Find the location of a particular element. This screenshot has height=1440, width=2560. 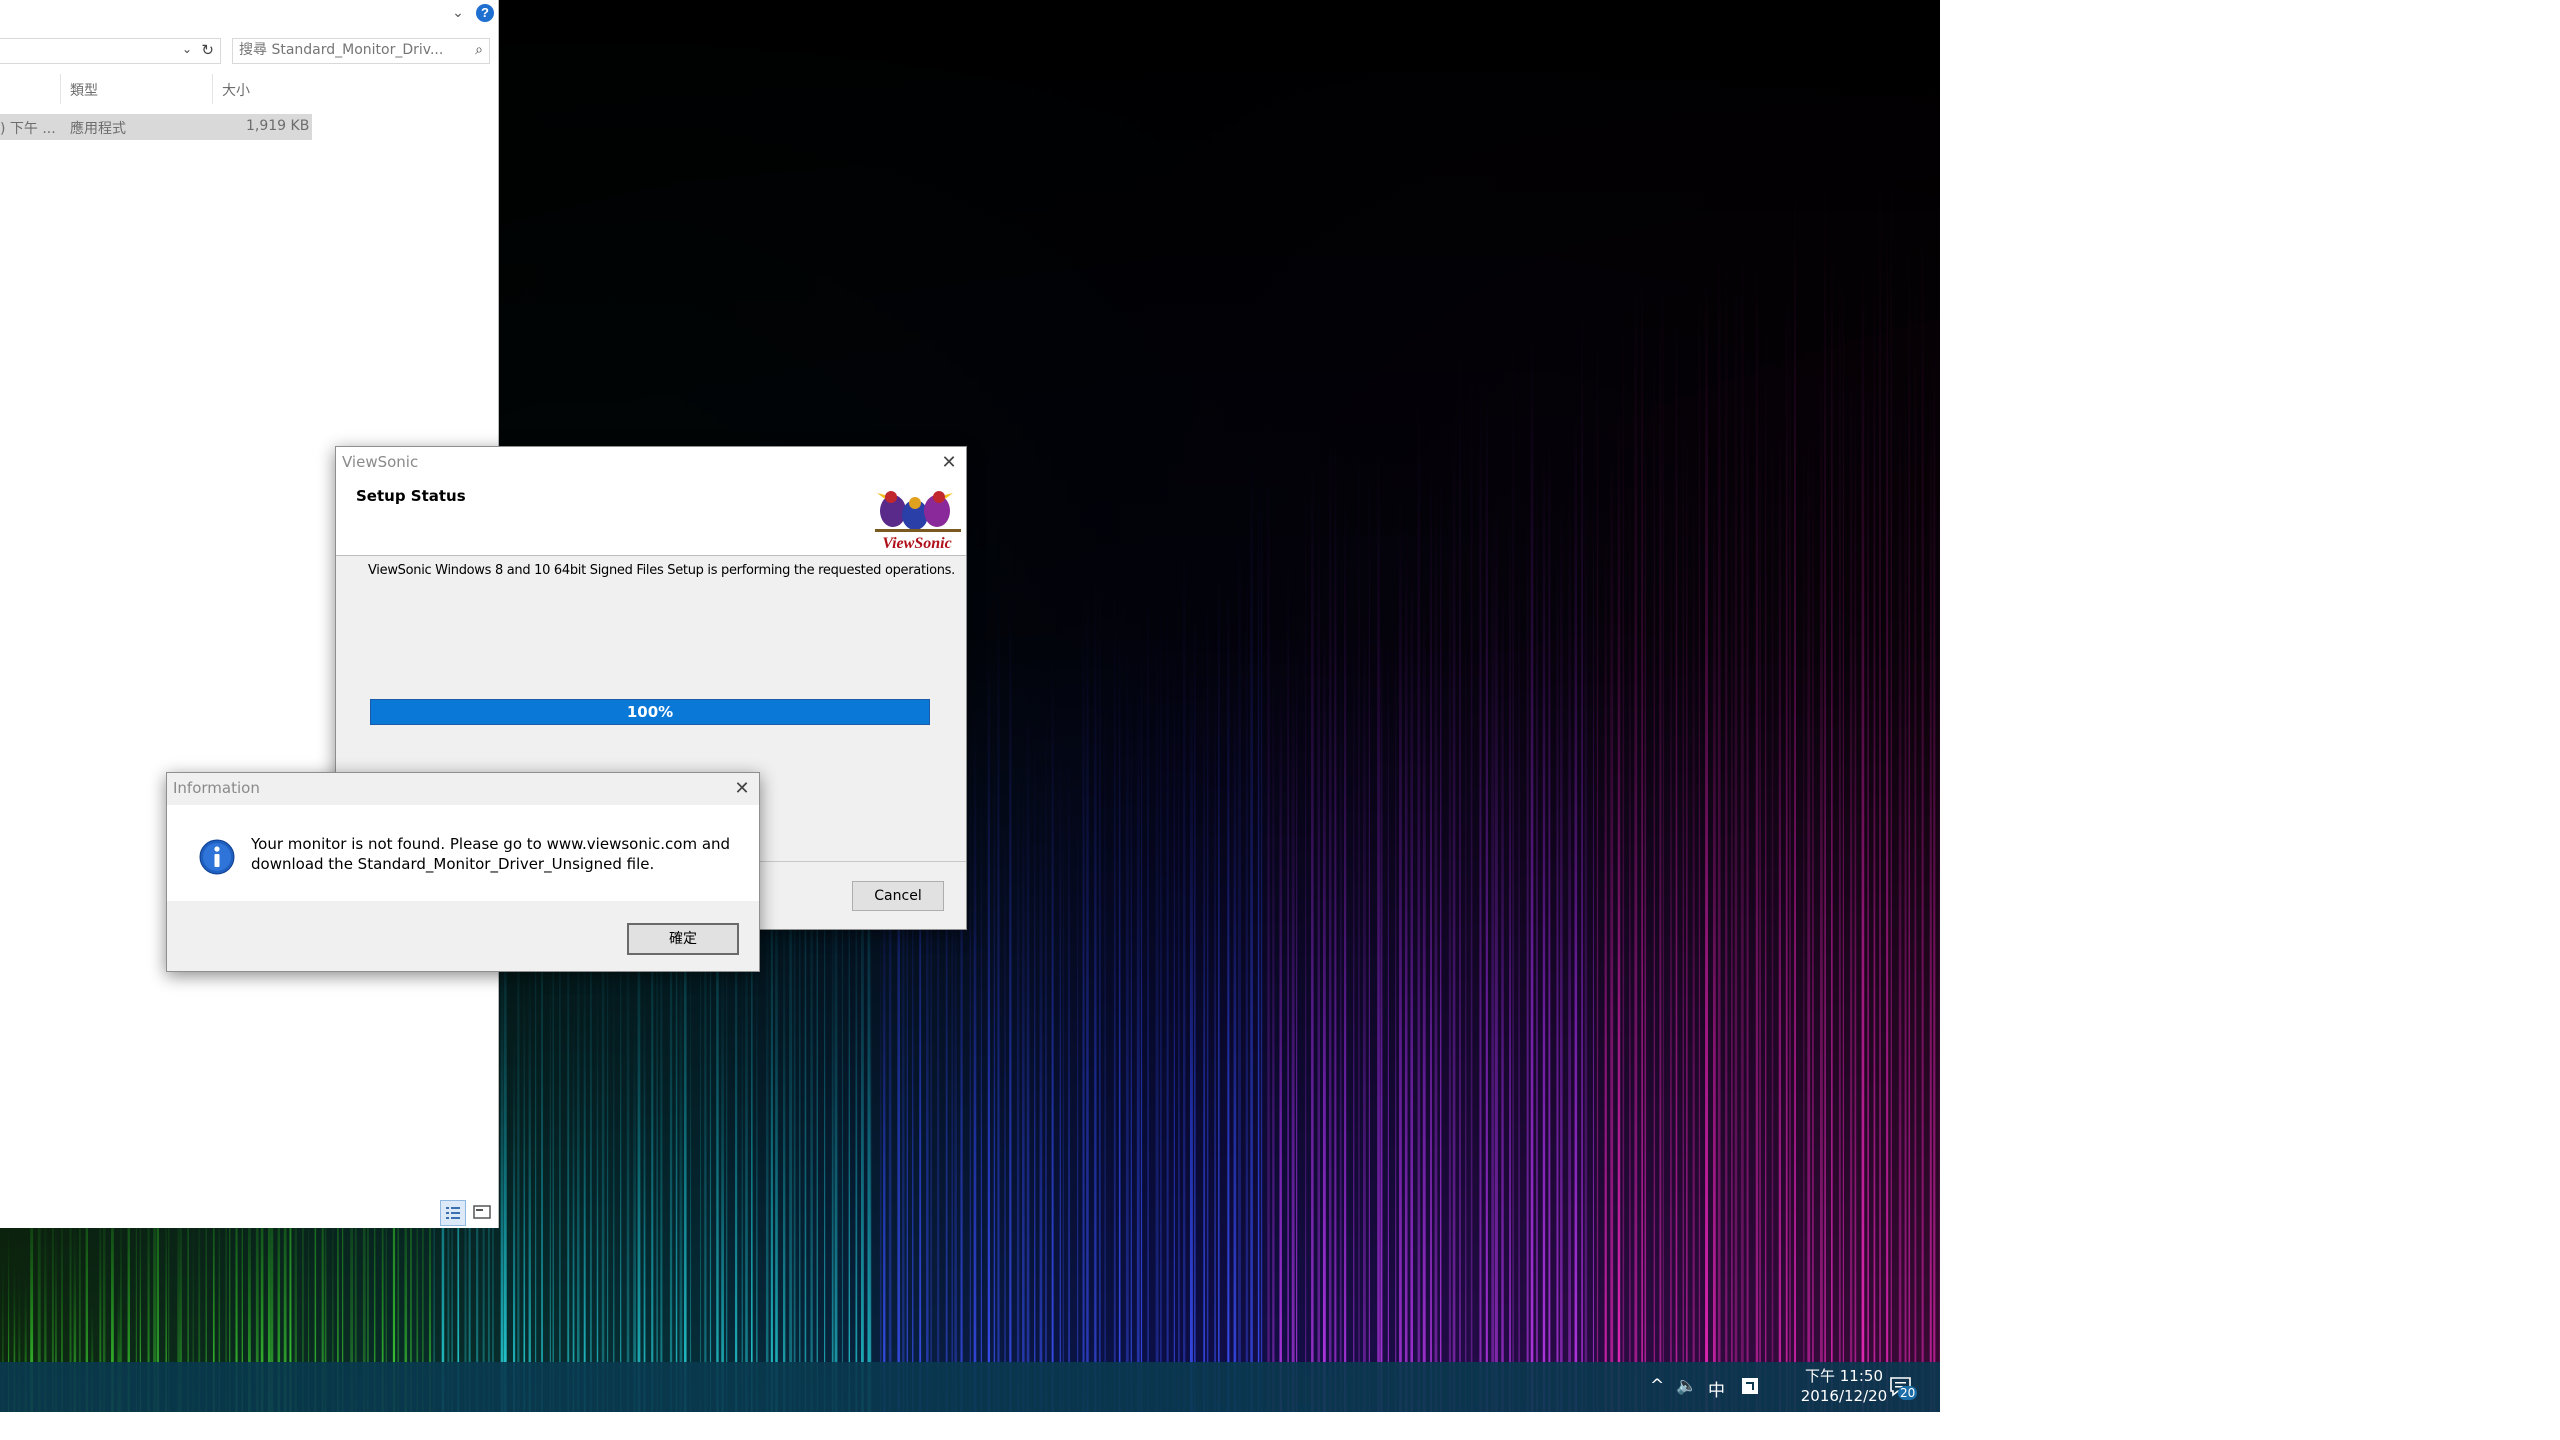

show-hidden-icons-chevron: ^ is located at coordinates (1657, 1386).